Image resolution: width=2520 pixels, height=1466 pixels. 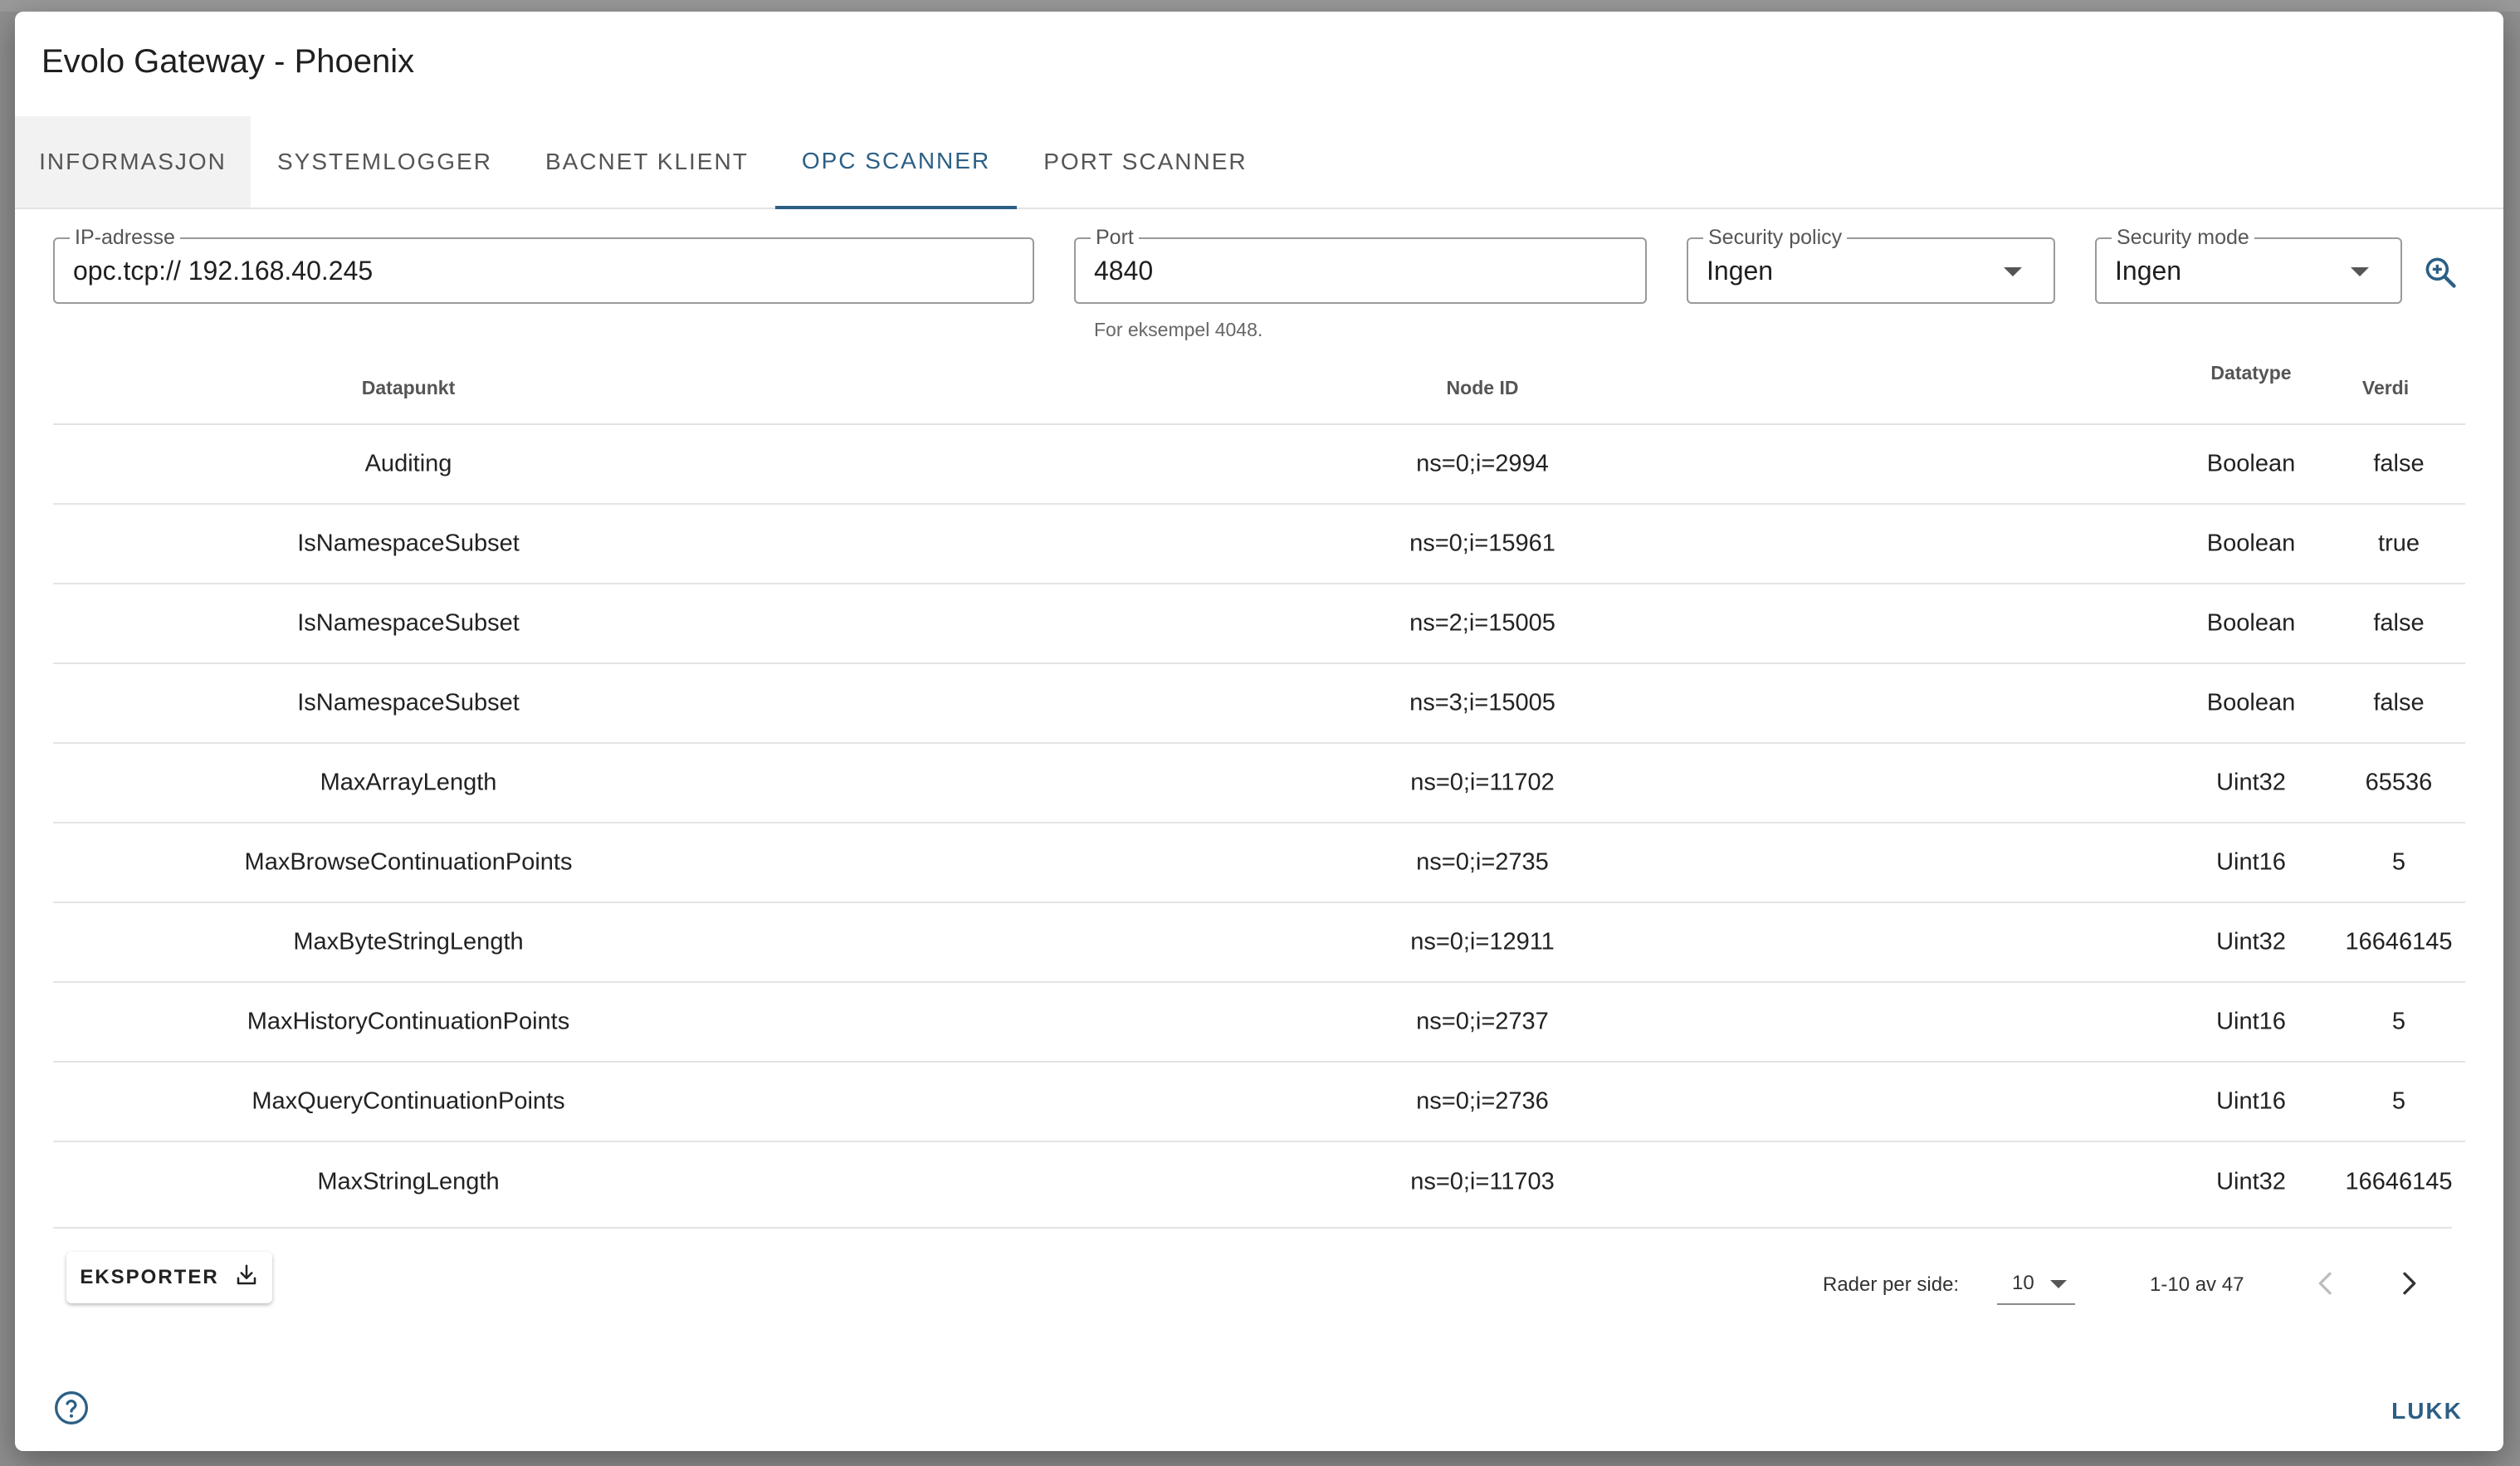 What do you see at coordinates (408, 463) in the screenshot?
I see `cell-datapunkt: Auditing` at bounding box center [408, 463].